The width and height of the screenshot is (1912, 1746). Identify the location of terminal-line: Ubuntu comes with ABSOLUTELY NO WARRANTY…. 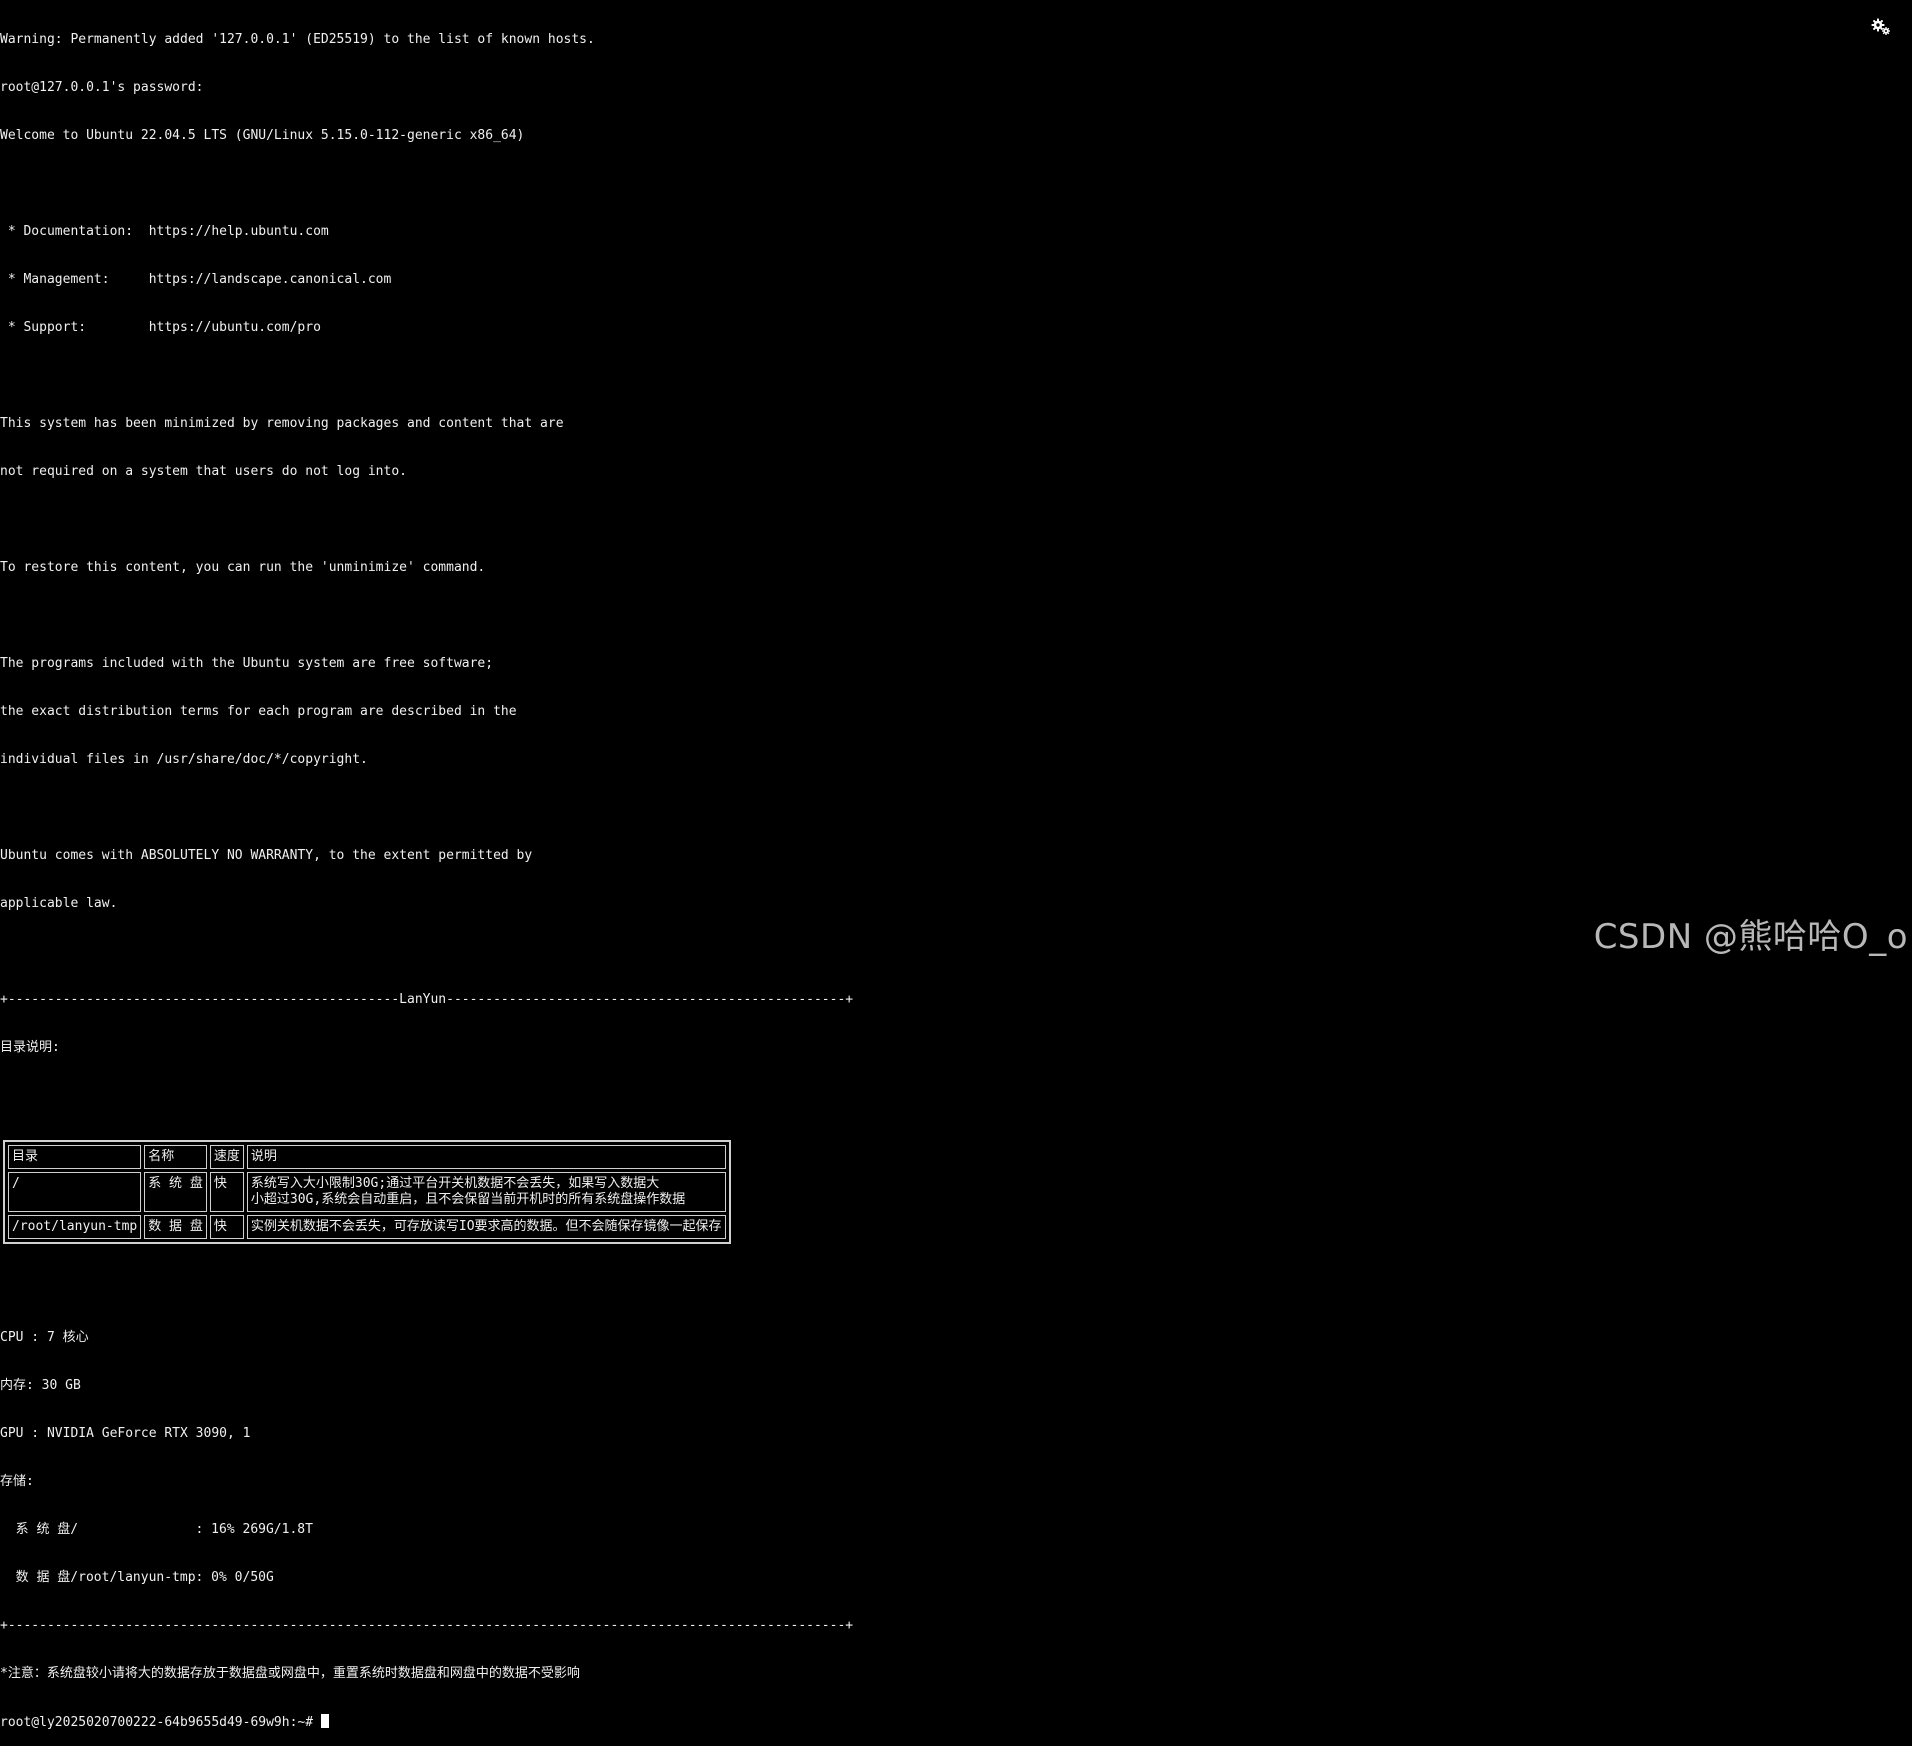
(266, 855).